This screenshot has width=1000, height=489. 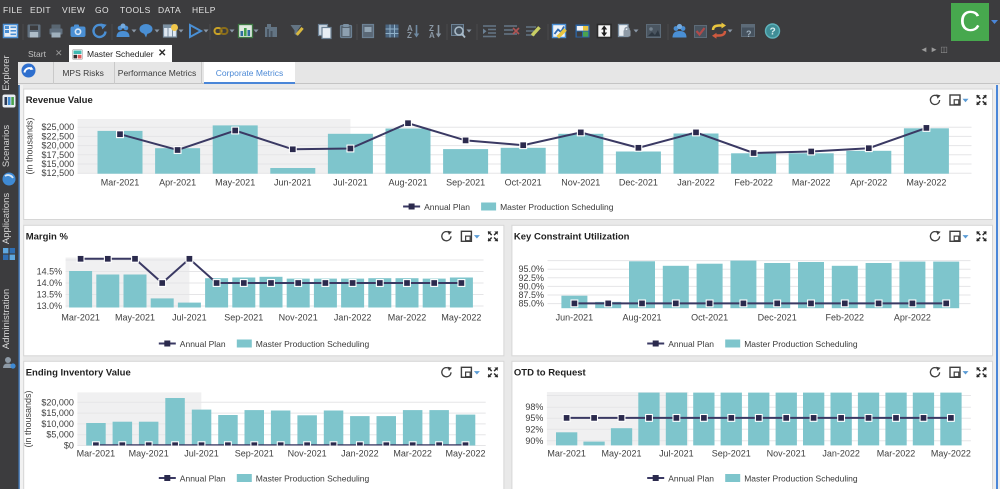 I want to click on svg-text: 14.5%, so click(x=50, y=272).